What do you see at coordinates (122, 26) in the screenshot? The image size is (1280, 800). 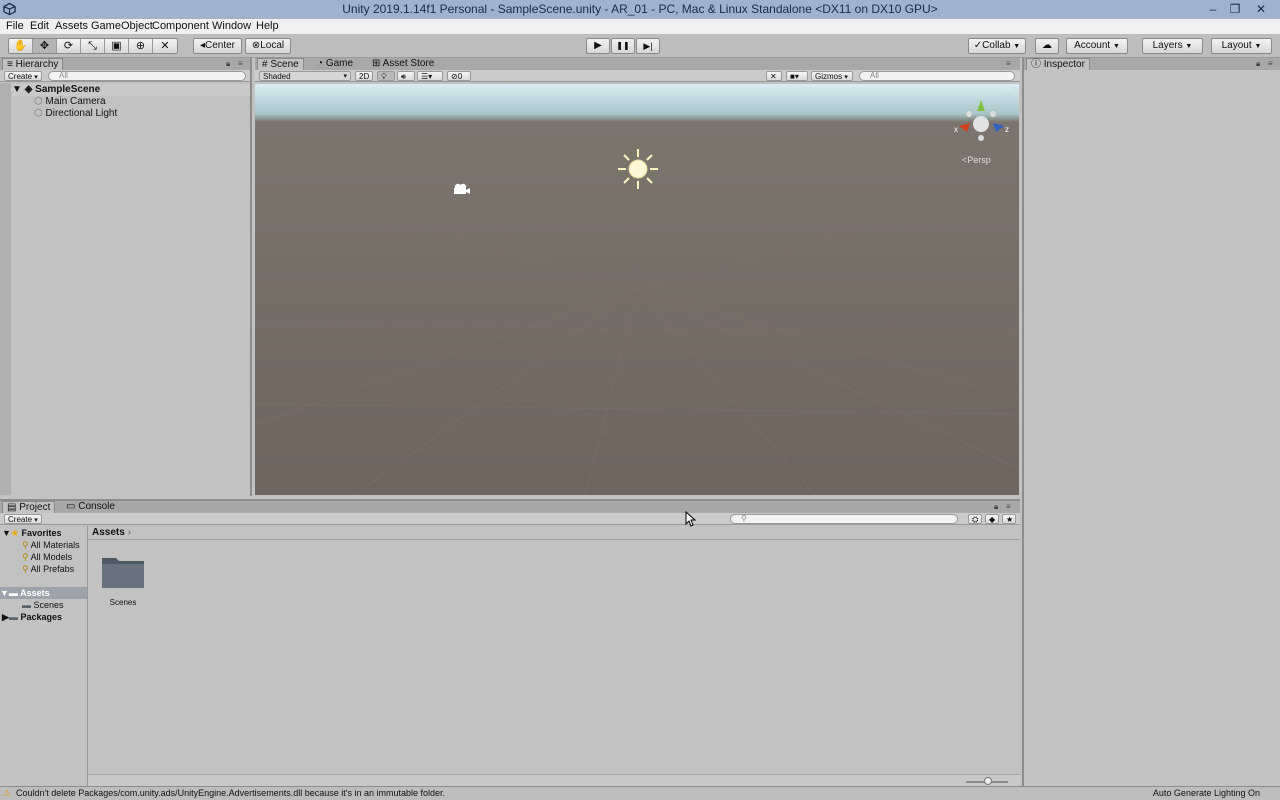 I see `menu-gameobject: GameObject` at bounding box center [122, 26].